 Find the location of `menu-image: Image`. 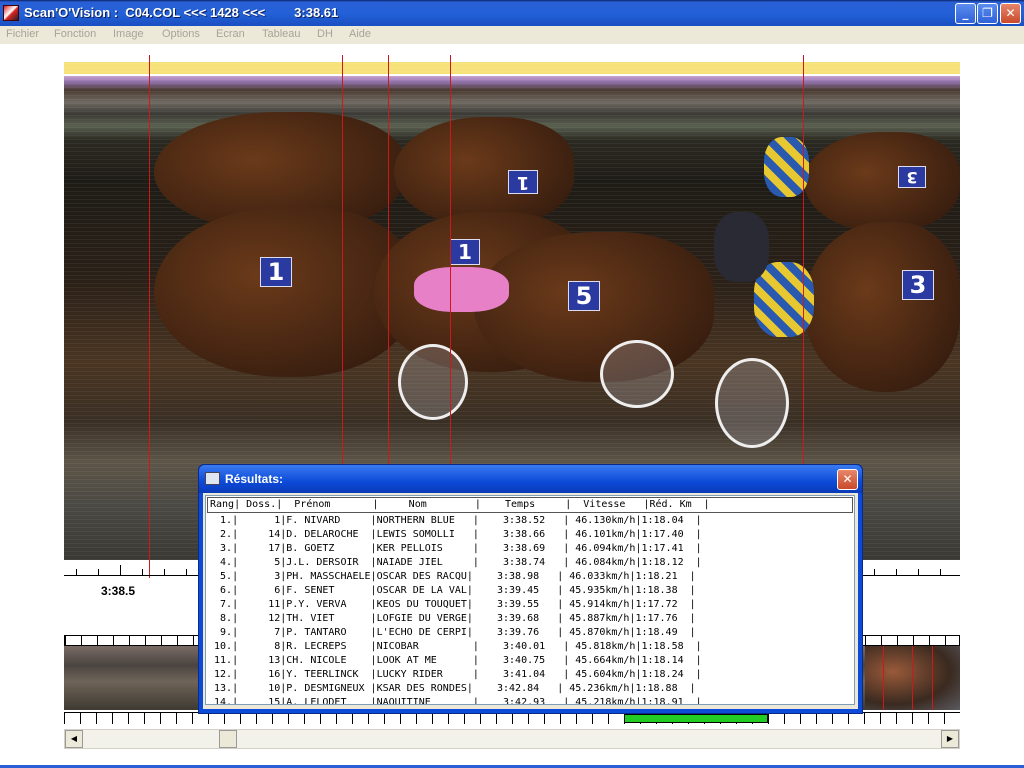

menu-image: Image is located at coordinates (128, 34).